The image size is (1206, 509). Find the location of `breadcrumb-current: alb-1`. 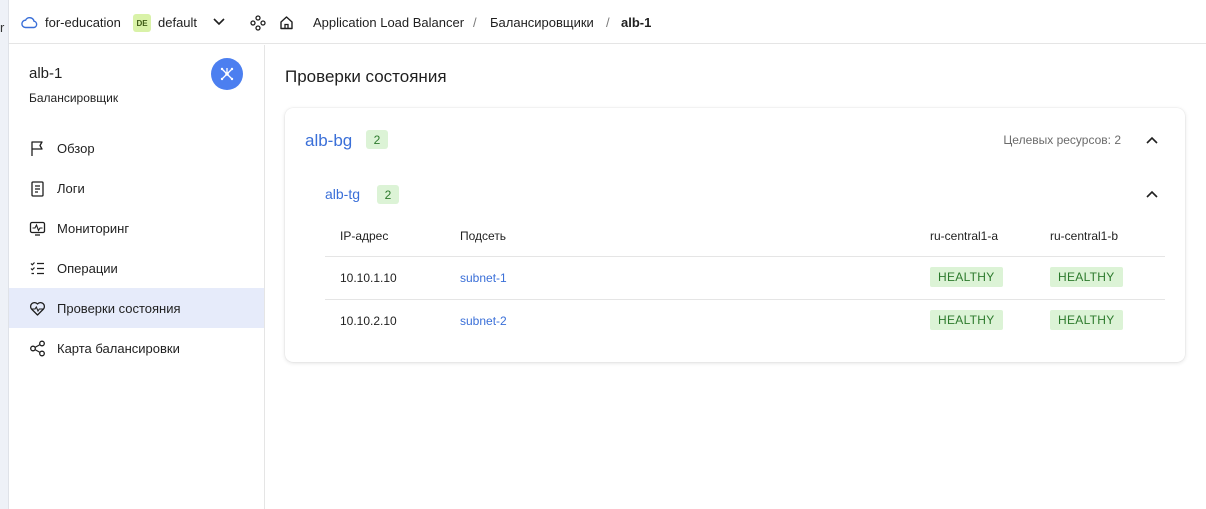

breadcrumb-current: alb-1 is located at coordinates (636, 22).